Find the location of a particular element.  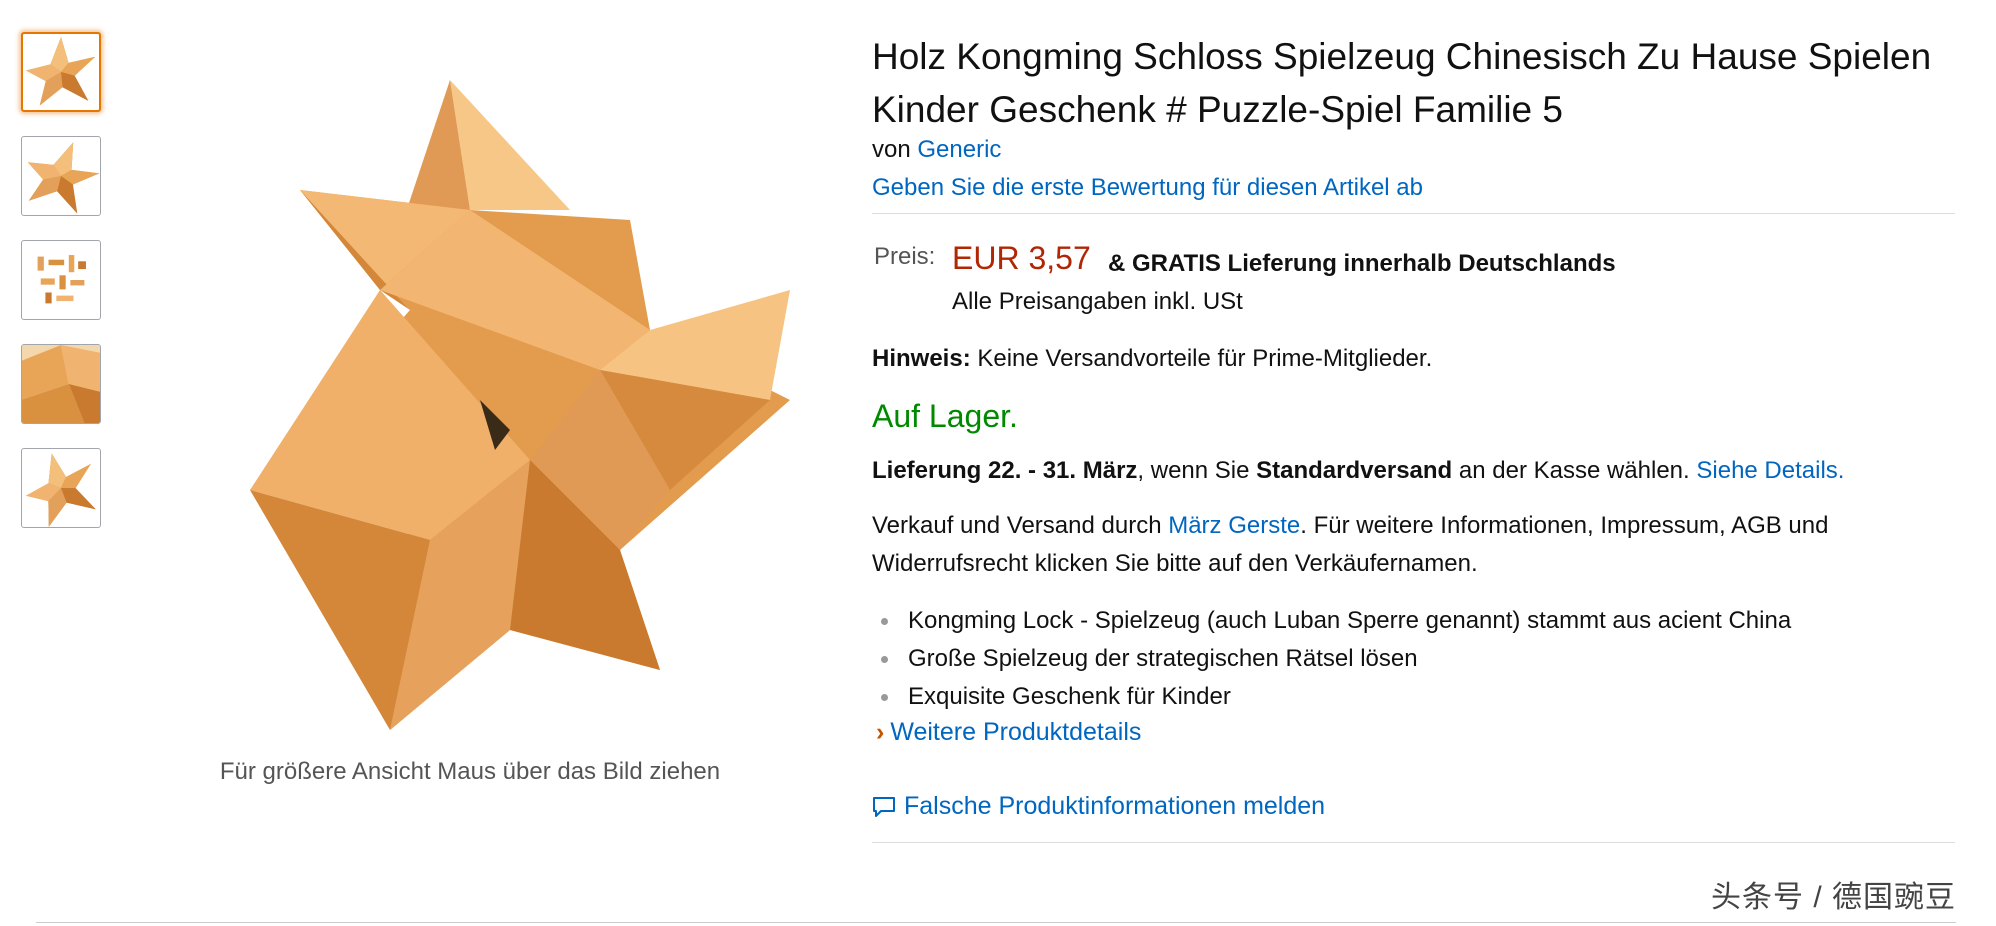

notice-label: Hinweis: is located at coordinates (921, 358).